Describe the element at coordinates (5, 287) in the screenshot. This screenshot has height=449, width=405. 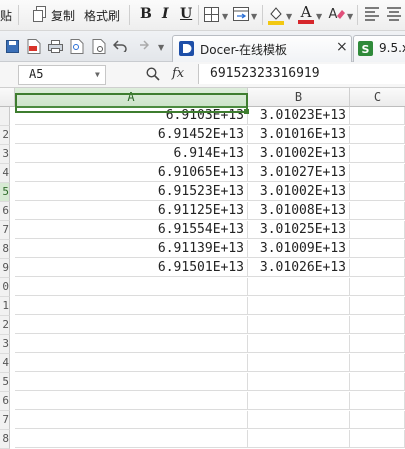
I see `row-header: 0` at that location.